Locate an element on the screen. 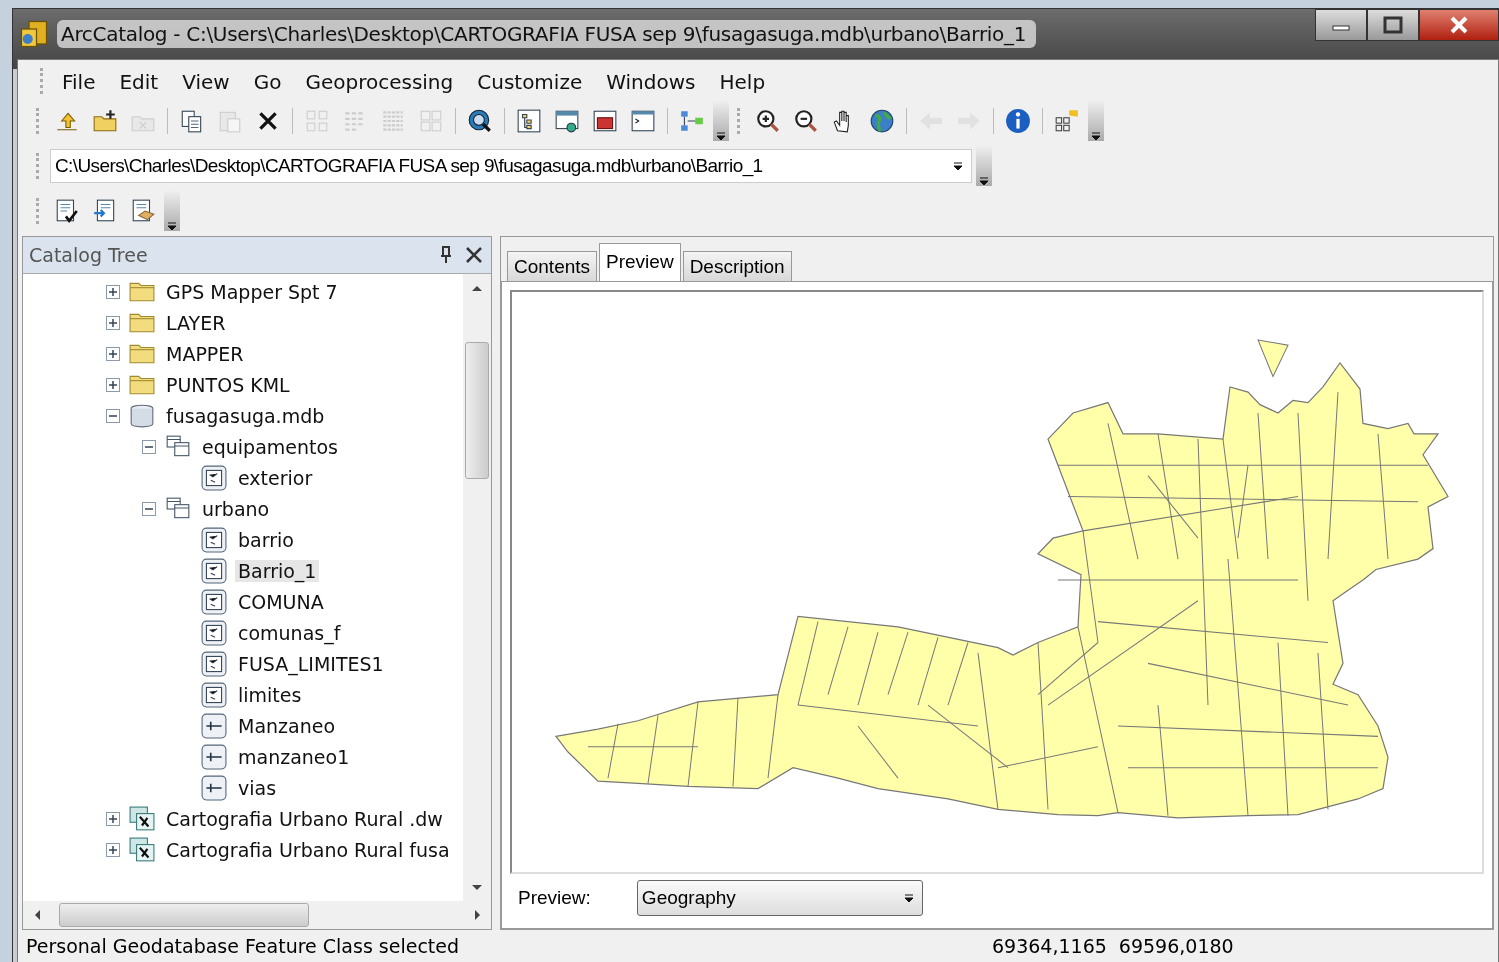  tab: Contents is located at coordinates (552, 266).